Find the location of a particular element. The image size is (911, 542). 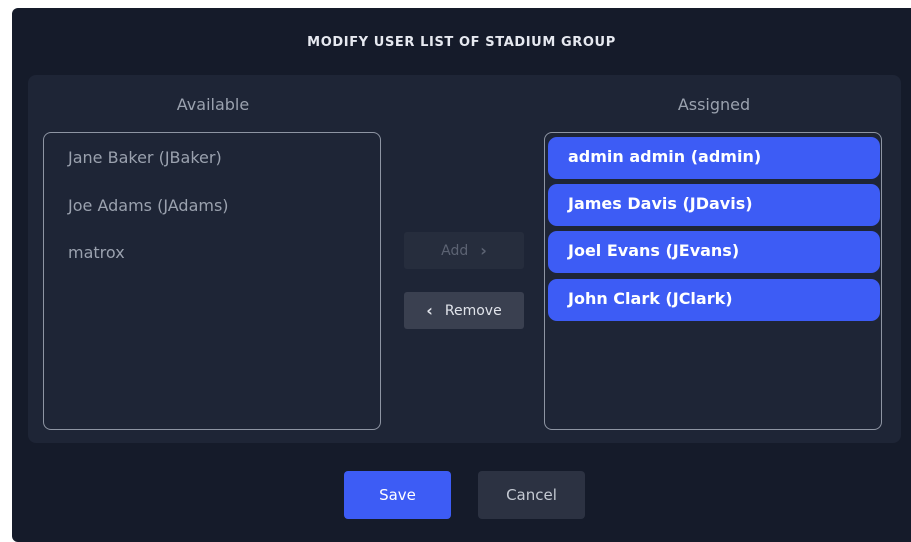

cancel-button: Cancel is located at coordinates (531, 495).